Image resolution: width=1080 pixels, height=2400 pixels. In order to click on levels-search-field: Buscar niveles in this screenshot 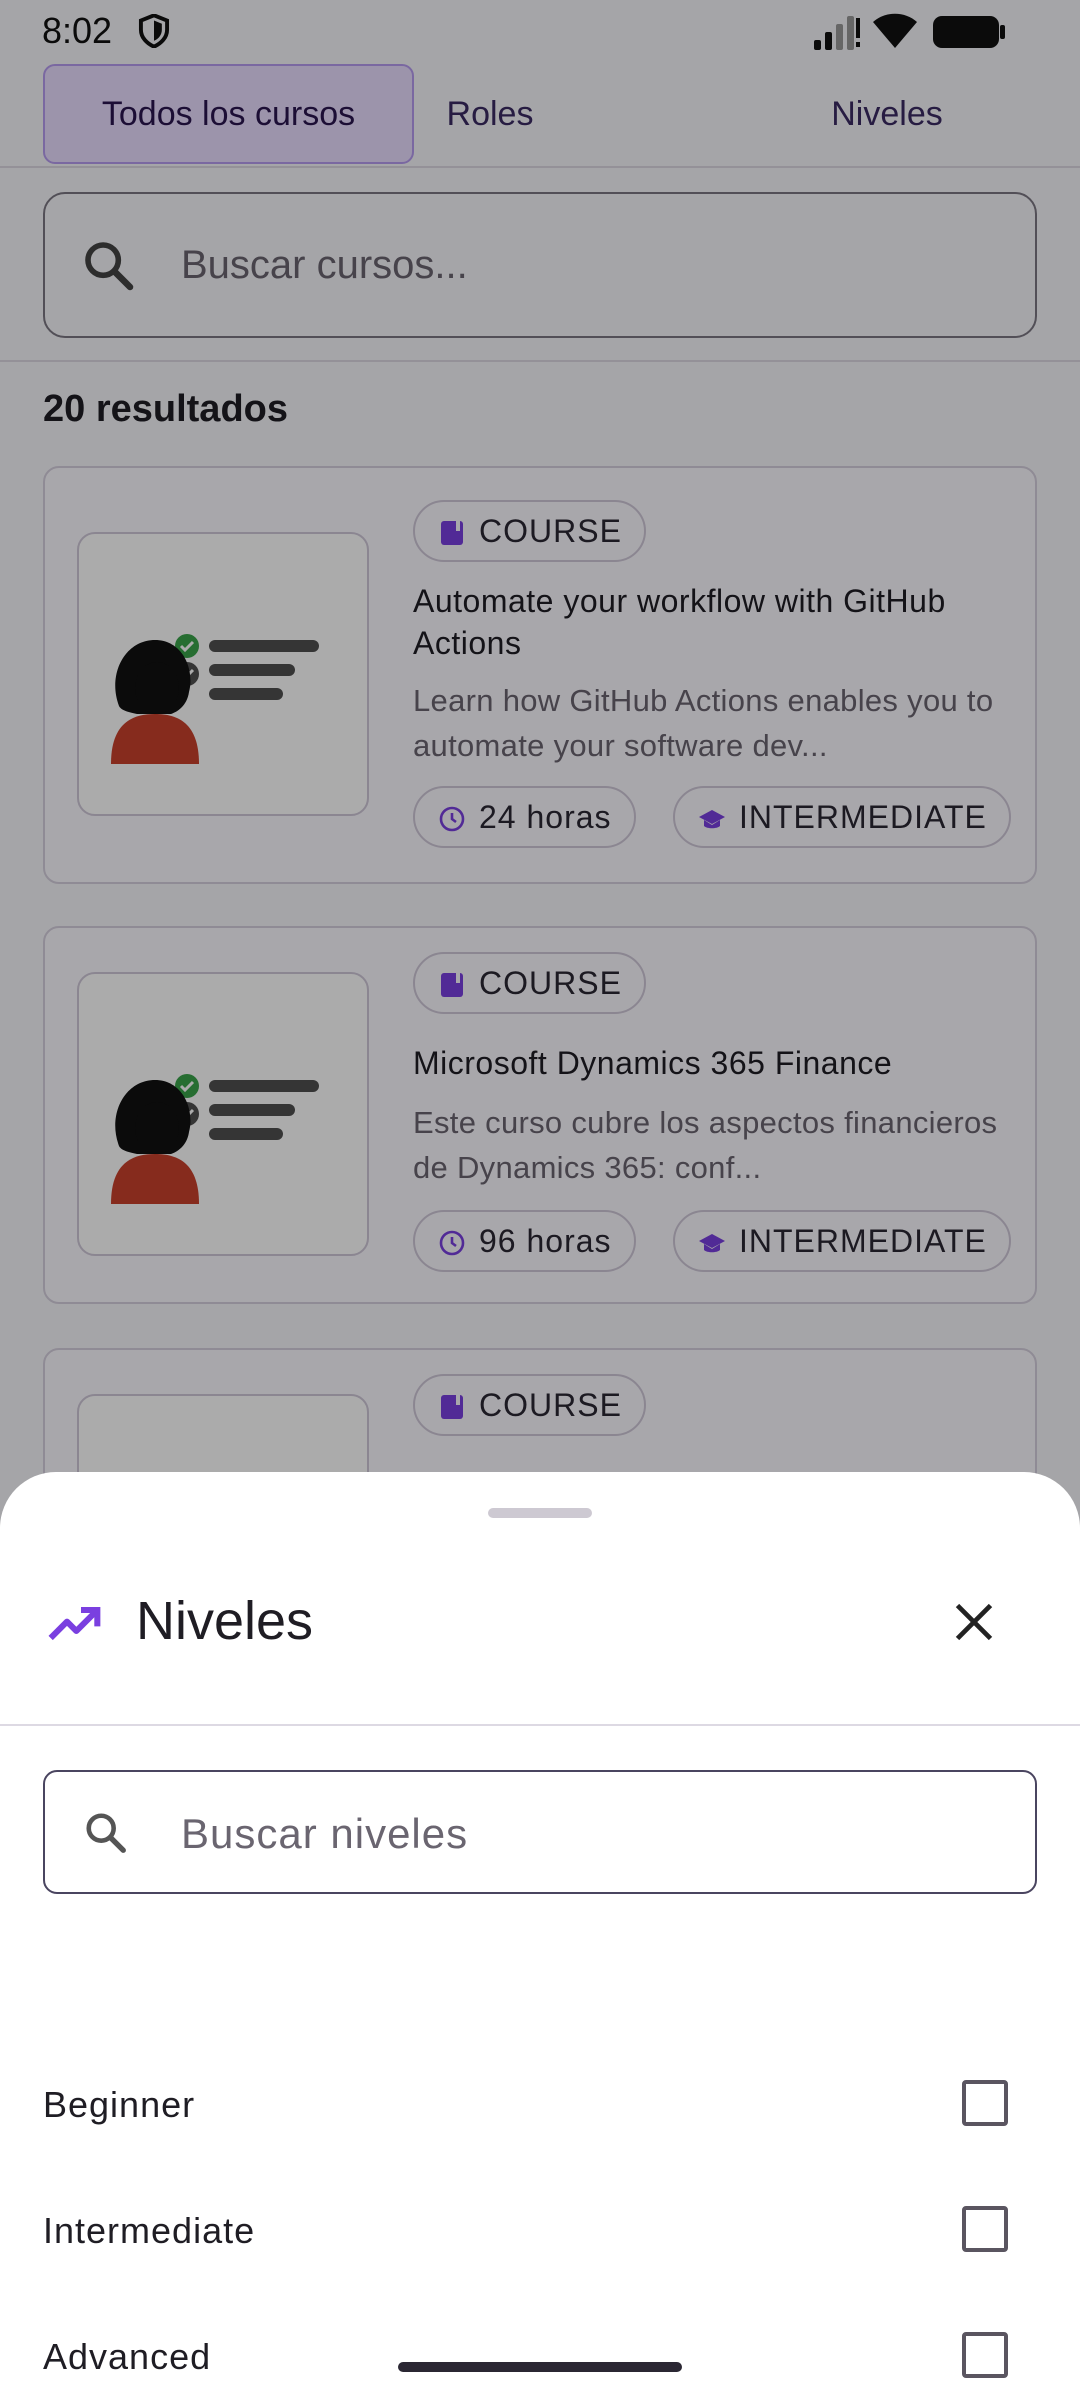, I will do `click(540, 1832)`.